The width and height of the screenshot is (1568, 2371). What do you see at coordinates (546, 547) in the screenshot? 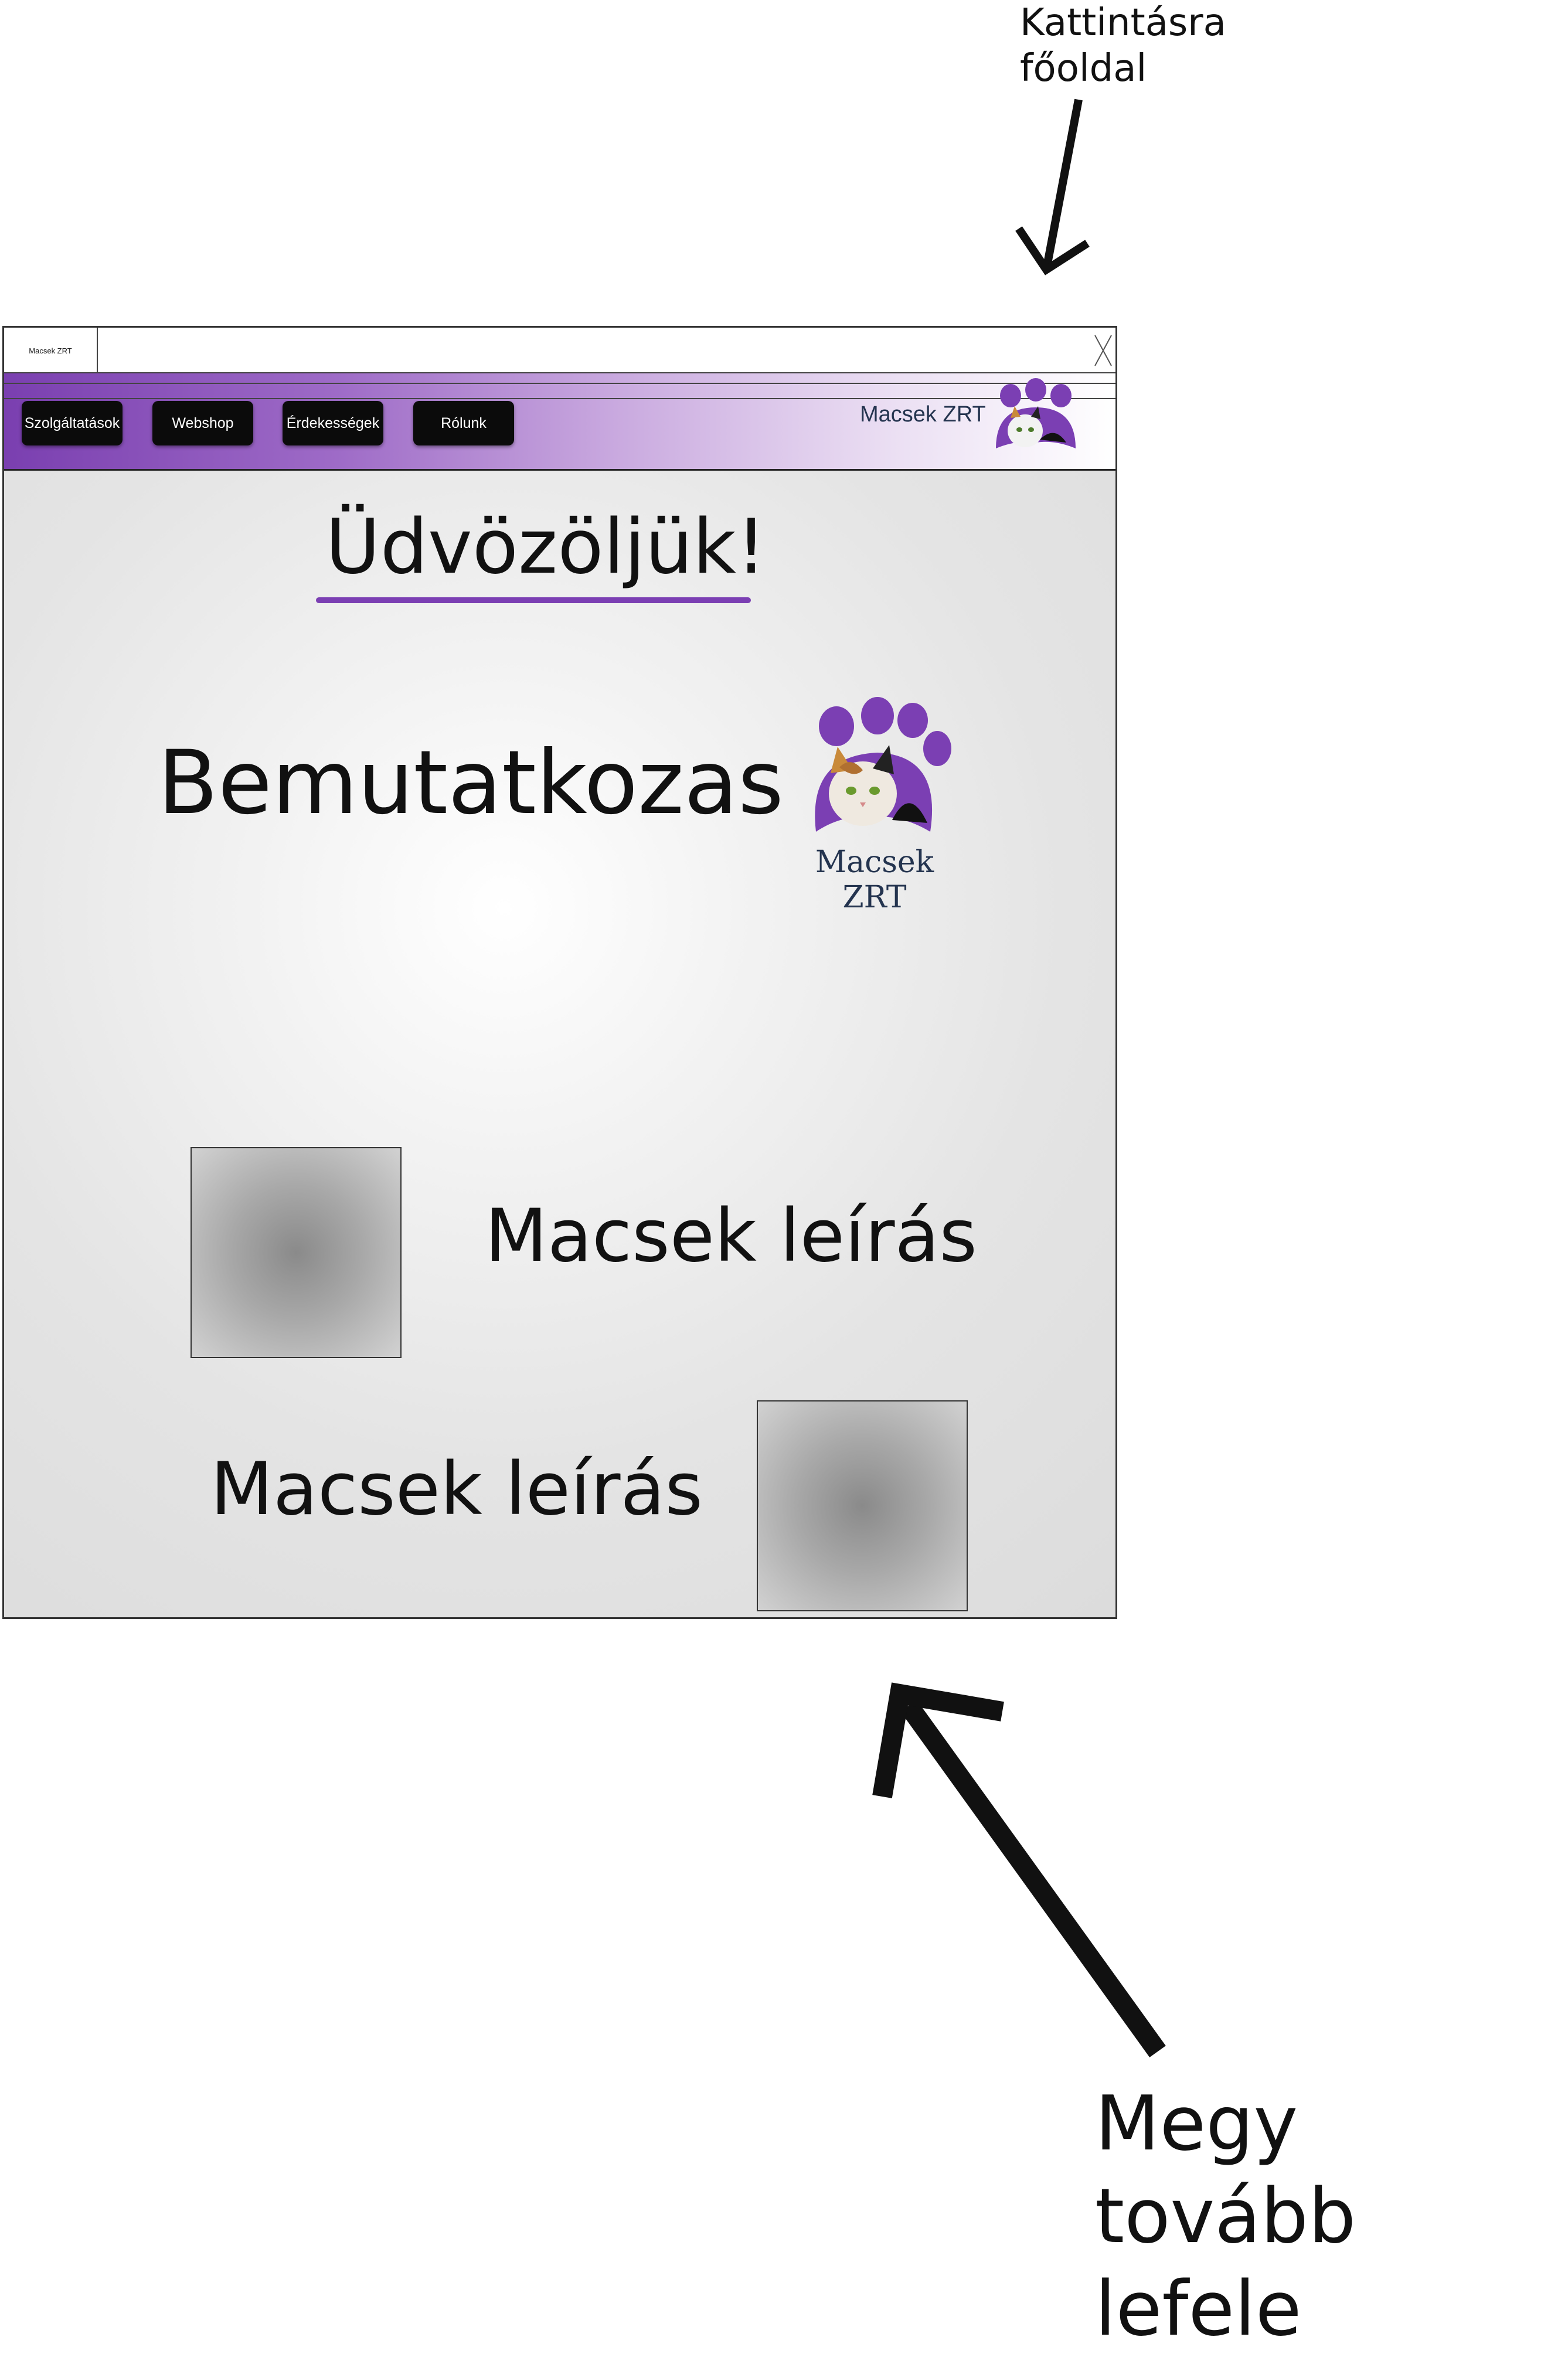
I see `welcome-heading: Üdvözöljük!` at bounding box center [546, 547].